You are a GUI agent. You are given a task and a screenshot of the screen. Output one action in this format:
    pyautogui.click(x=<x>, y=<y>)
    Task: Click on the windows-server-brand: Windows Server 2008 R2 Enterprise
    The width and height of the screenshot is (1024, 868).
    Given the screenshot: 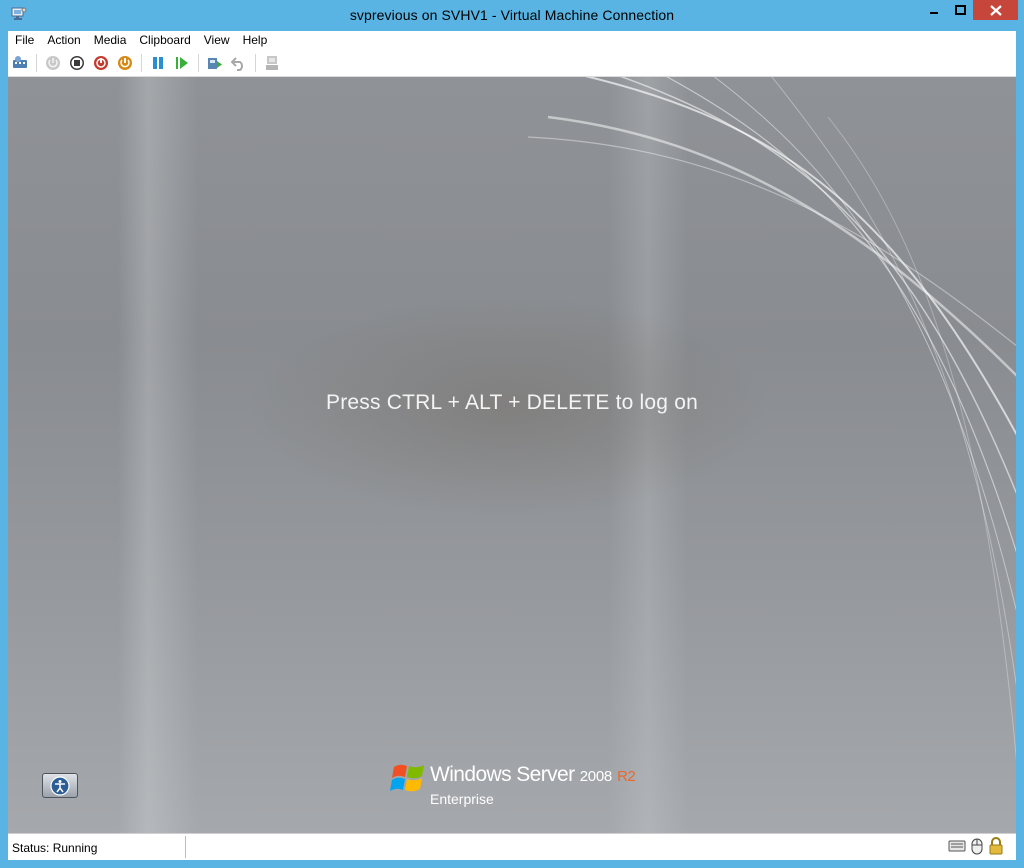 What is the action you would take?
    pyautogui.click(x=520, y=786)
    